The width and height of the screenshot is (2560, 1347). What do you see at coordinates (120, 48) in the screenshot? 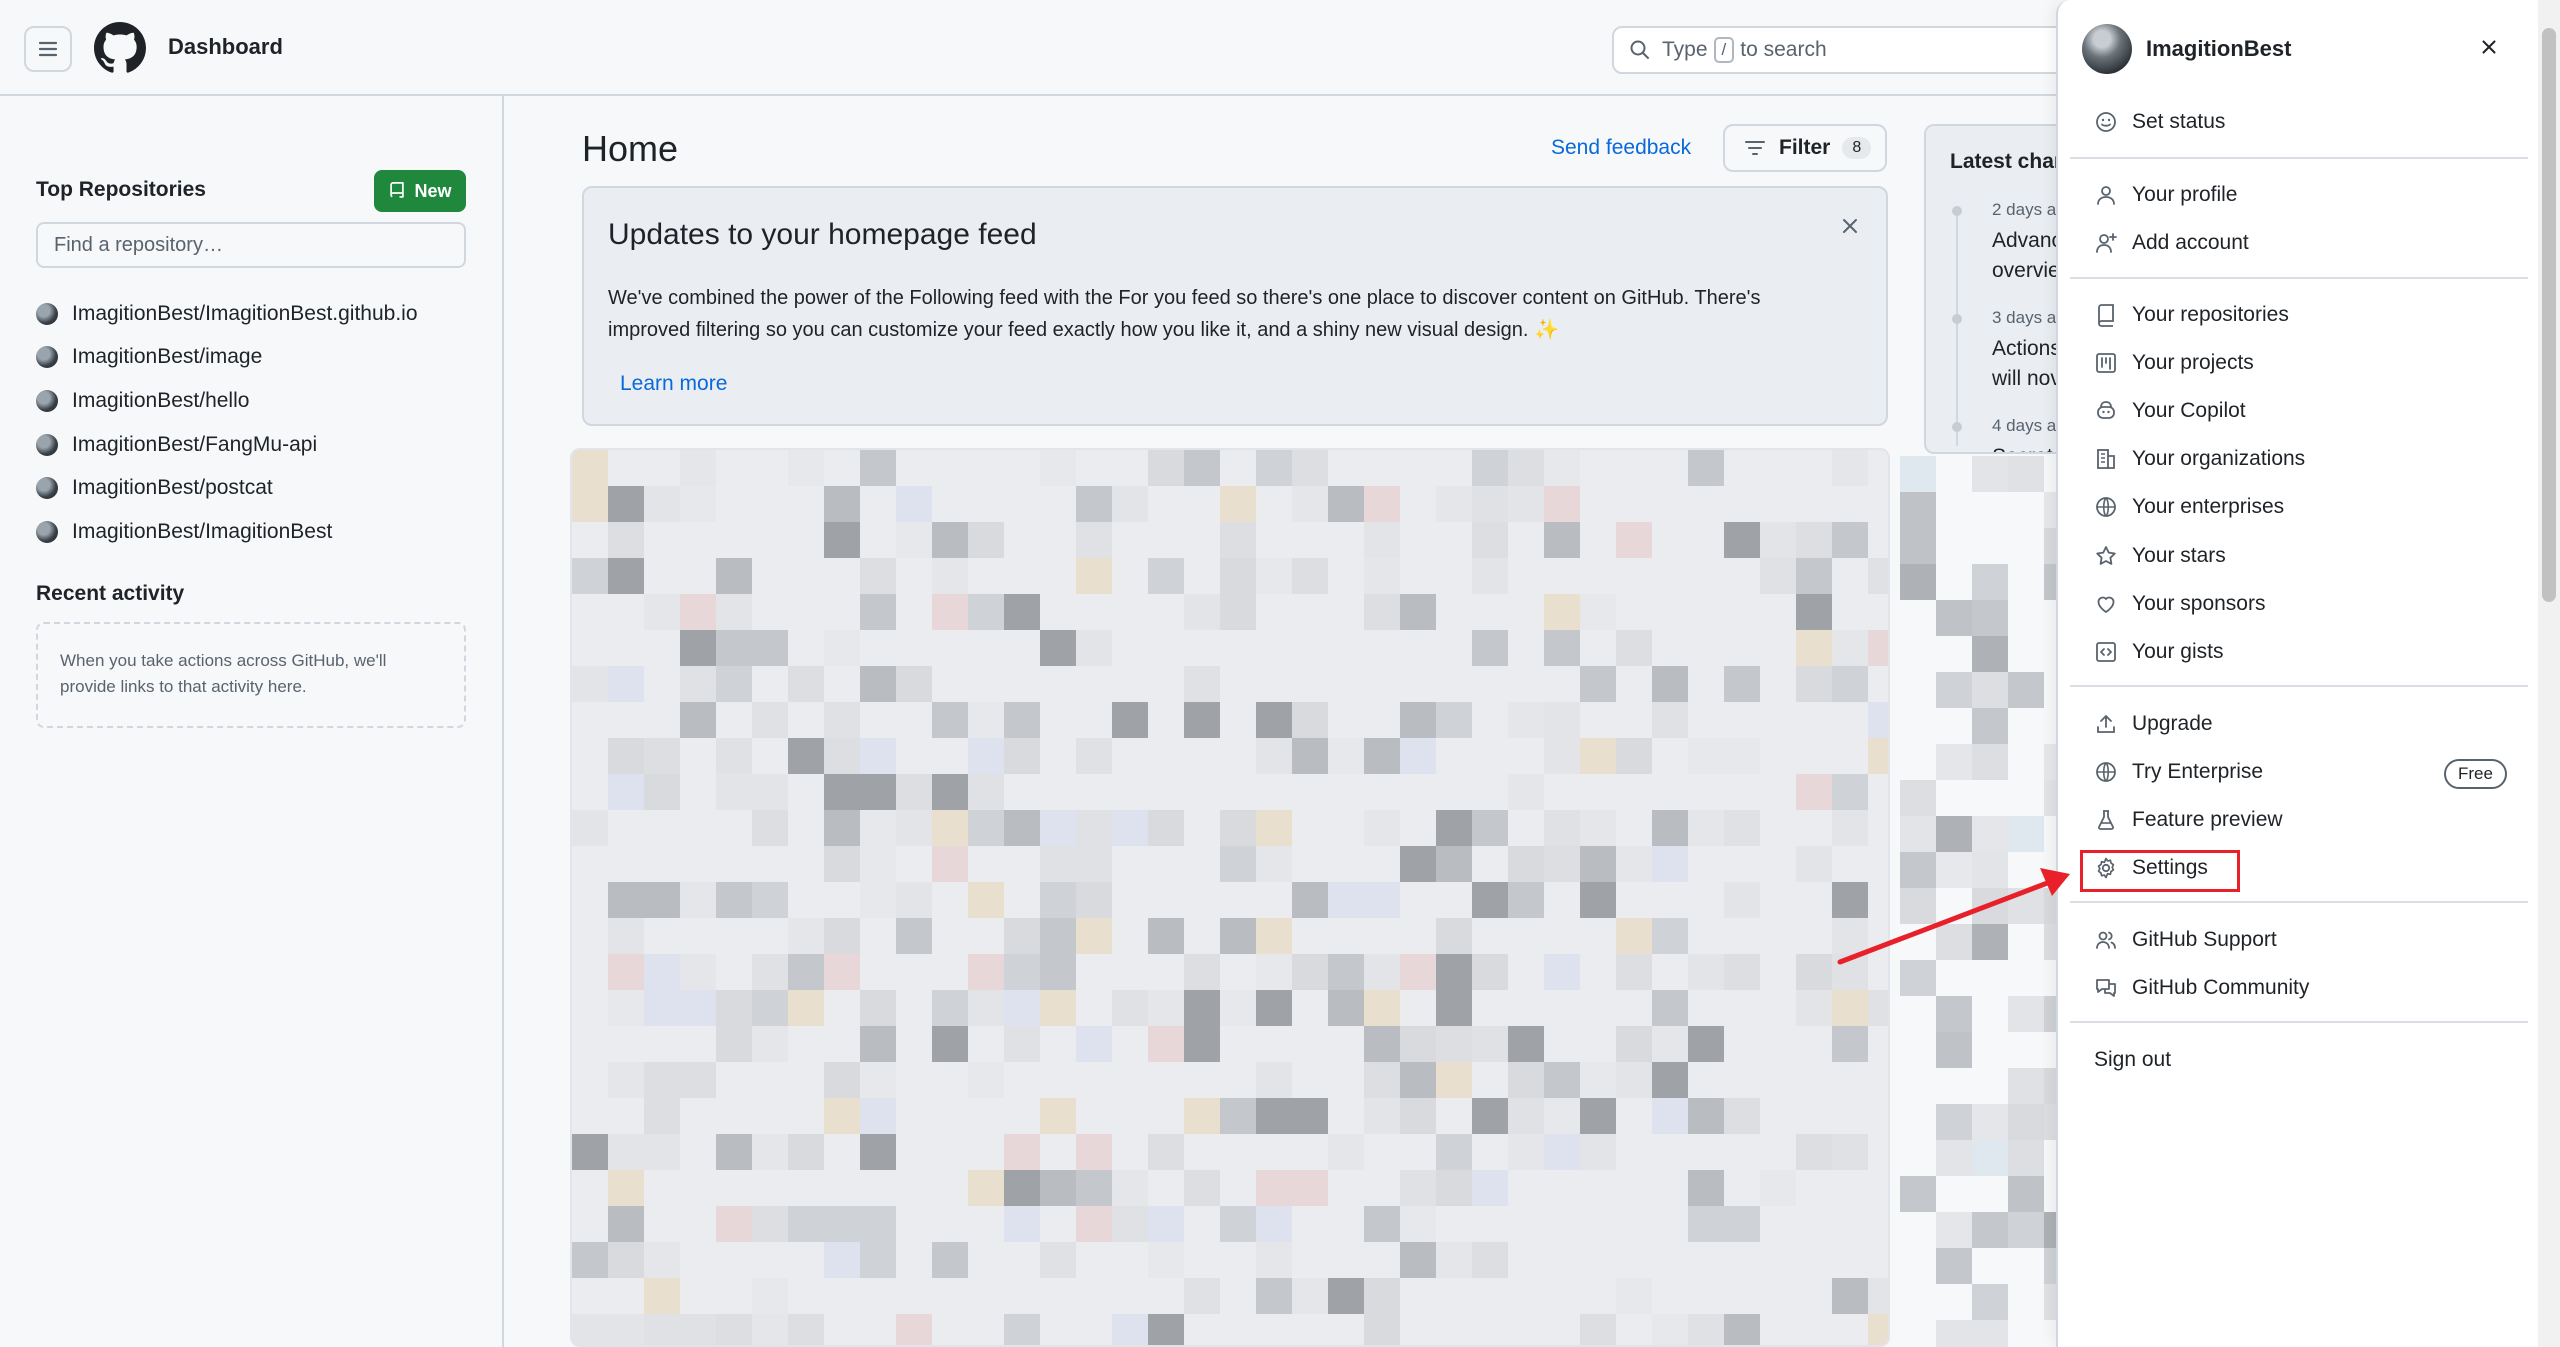
I see `github-logo-icon` at bounding box center [120, 48].